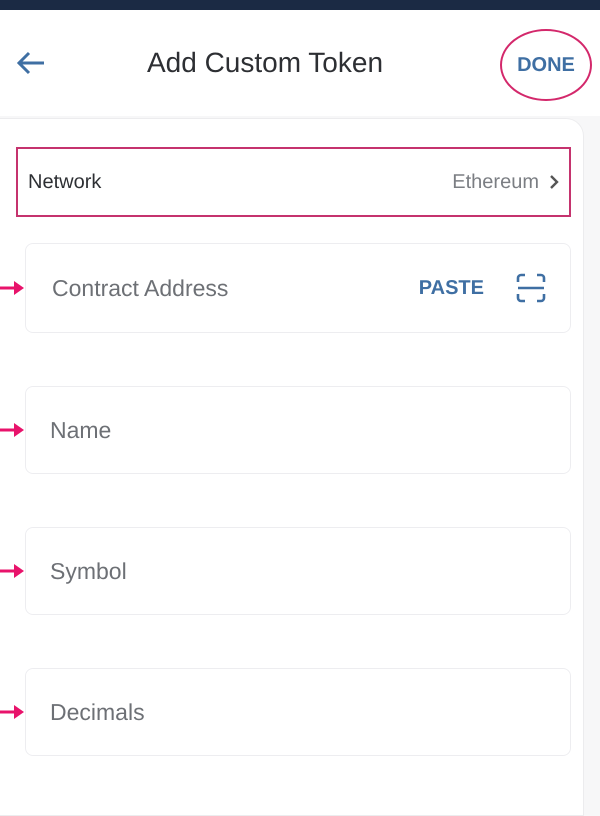 Image resolution: width=600 pixels, height=816 pixels. I want to click on scan-icon, so click(531, 288).